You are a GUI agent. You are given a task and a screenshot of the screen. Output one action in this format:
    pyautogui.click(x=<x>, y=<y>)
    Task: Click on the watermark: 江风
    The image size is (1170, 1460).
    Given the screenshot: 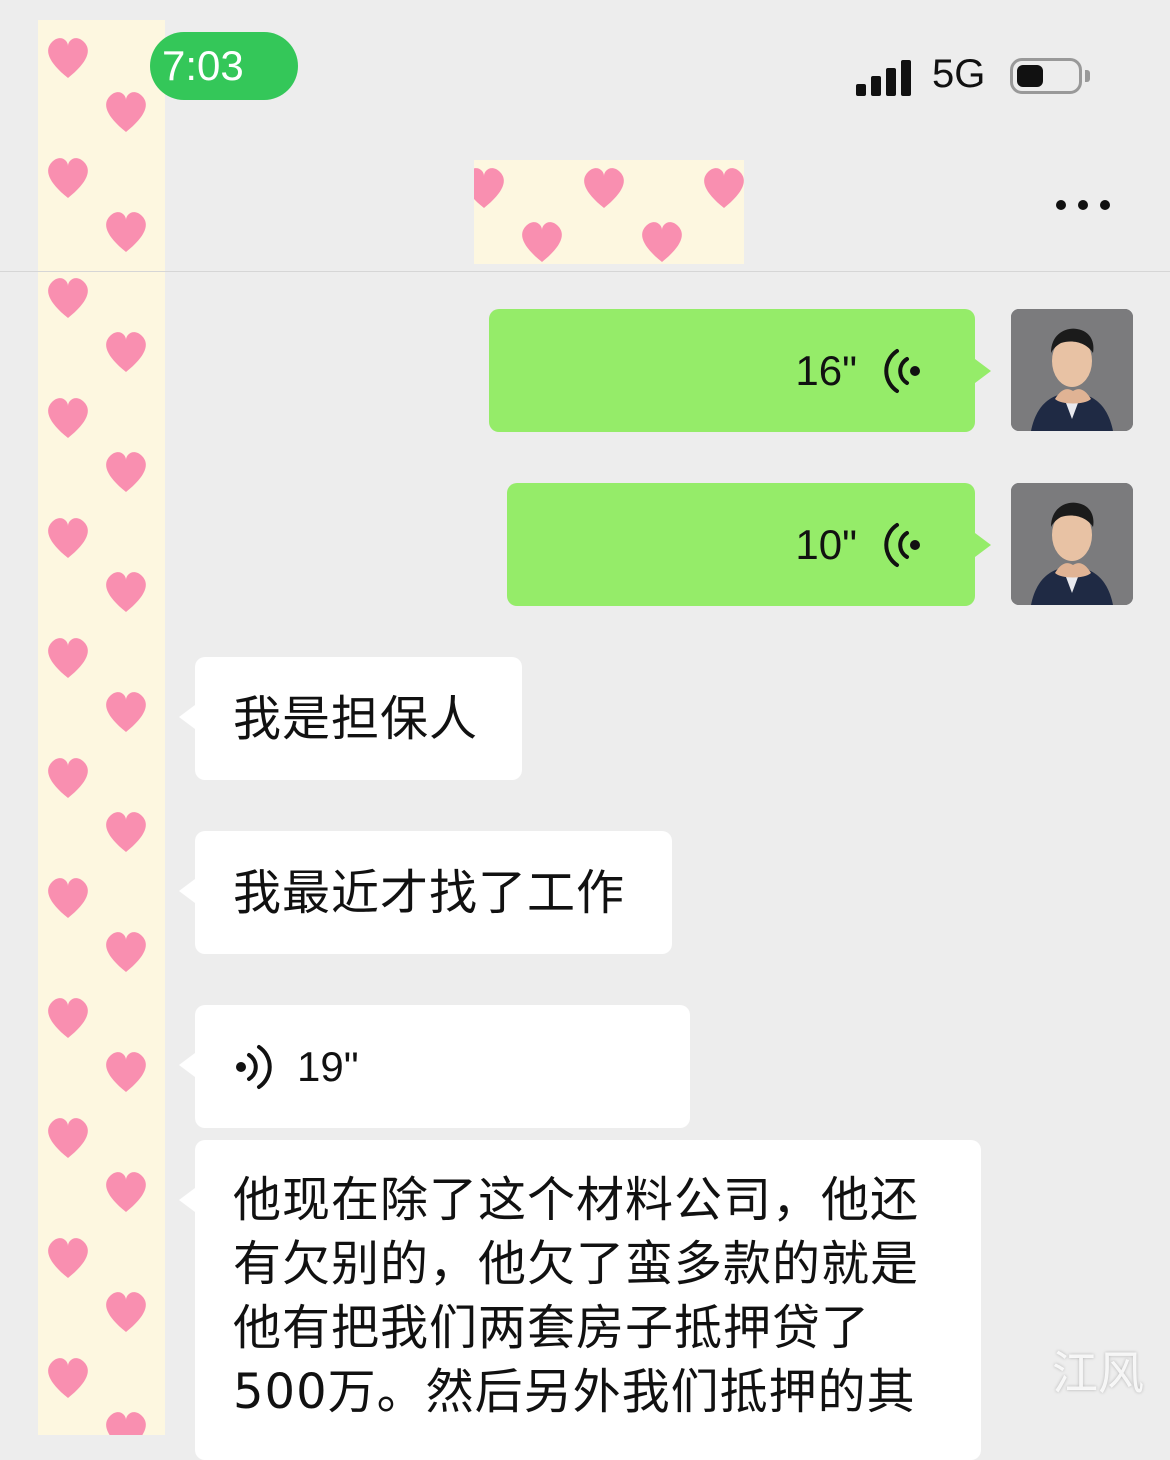 What is the action you would take?
    pyautogui.click(x=1098, y=1373)
    